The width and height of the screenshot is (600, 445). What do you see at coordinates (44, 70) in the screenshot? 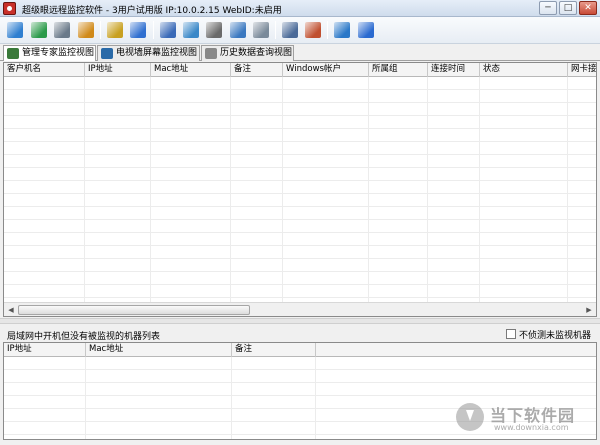
I see `column-header-client-name: 客户机名` at bounding box center [44, 70].